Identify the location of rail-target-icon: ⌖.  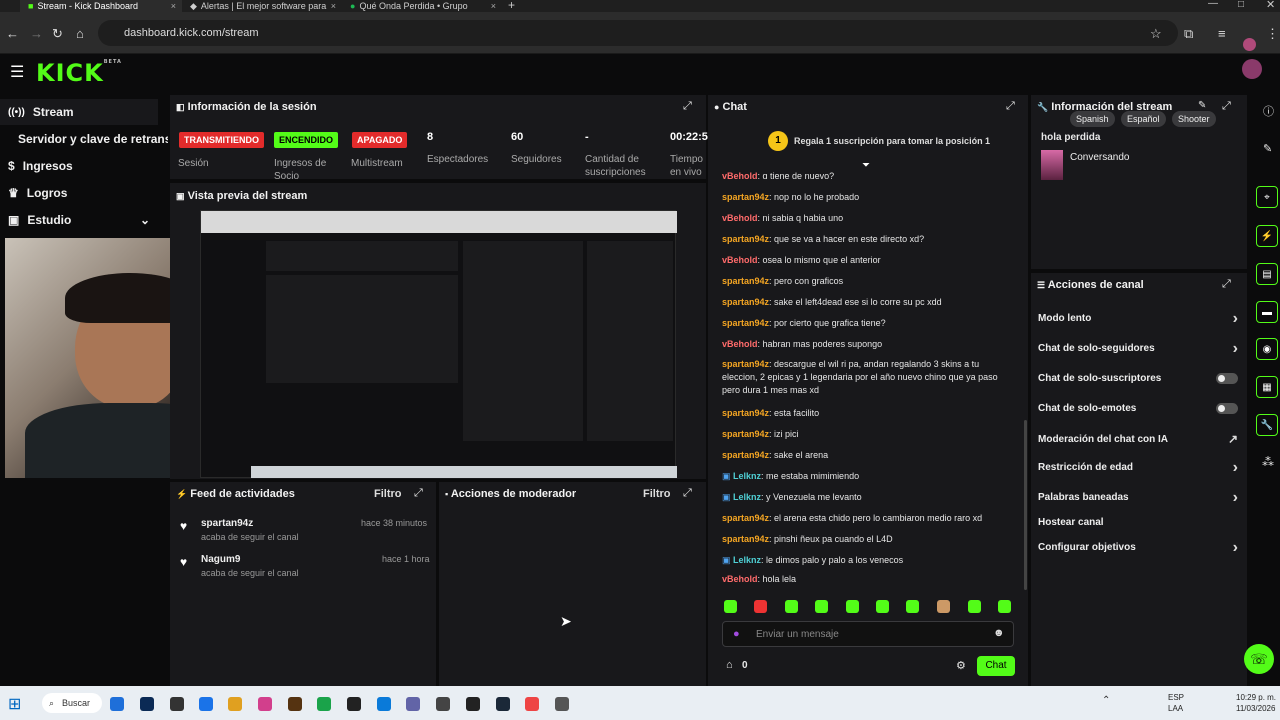
(1267, 197).